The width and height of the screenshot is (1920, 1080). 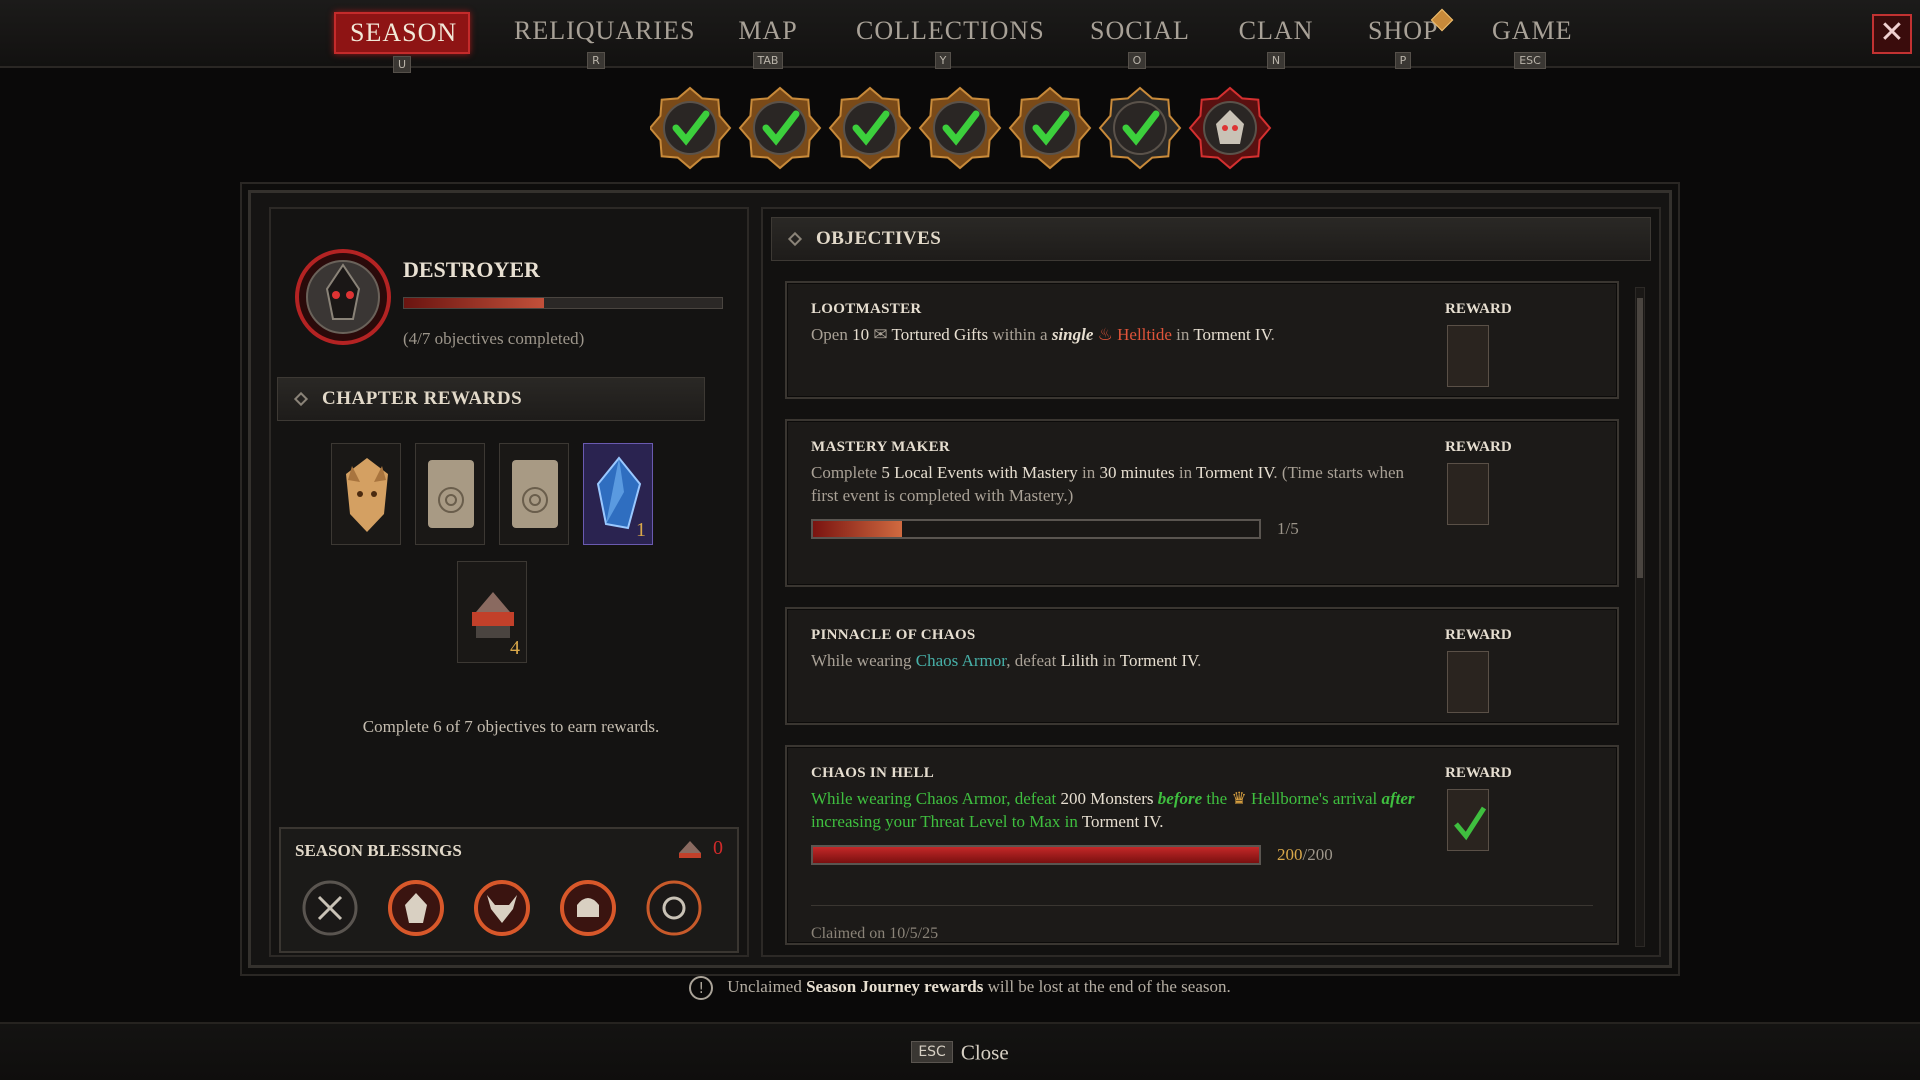 What do you see at coordinates (1276, 30) in the screenshot?
I see `tab-clan-label: CLAN` at bounding box center [1276, 30].